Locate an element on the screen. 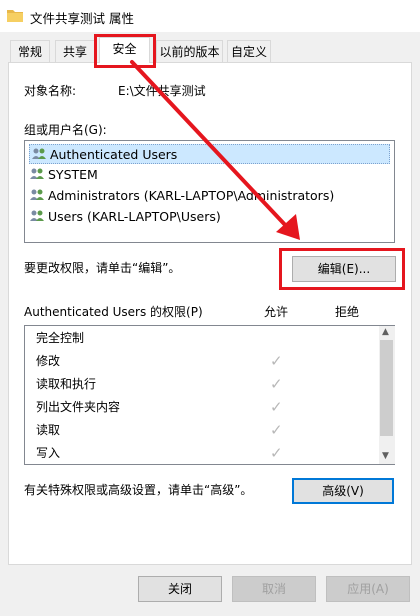 The height and width of the screenshot is (616, 420). permissions-header: Authenticated Users 的权限(P) is located at coordinates (113, 312).